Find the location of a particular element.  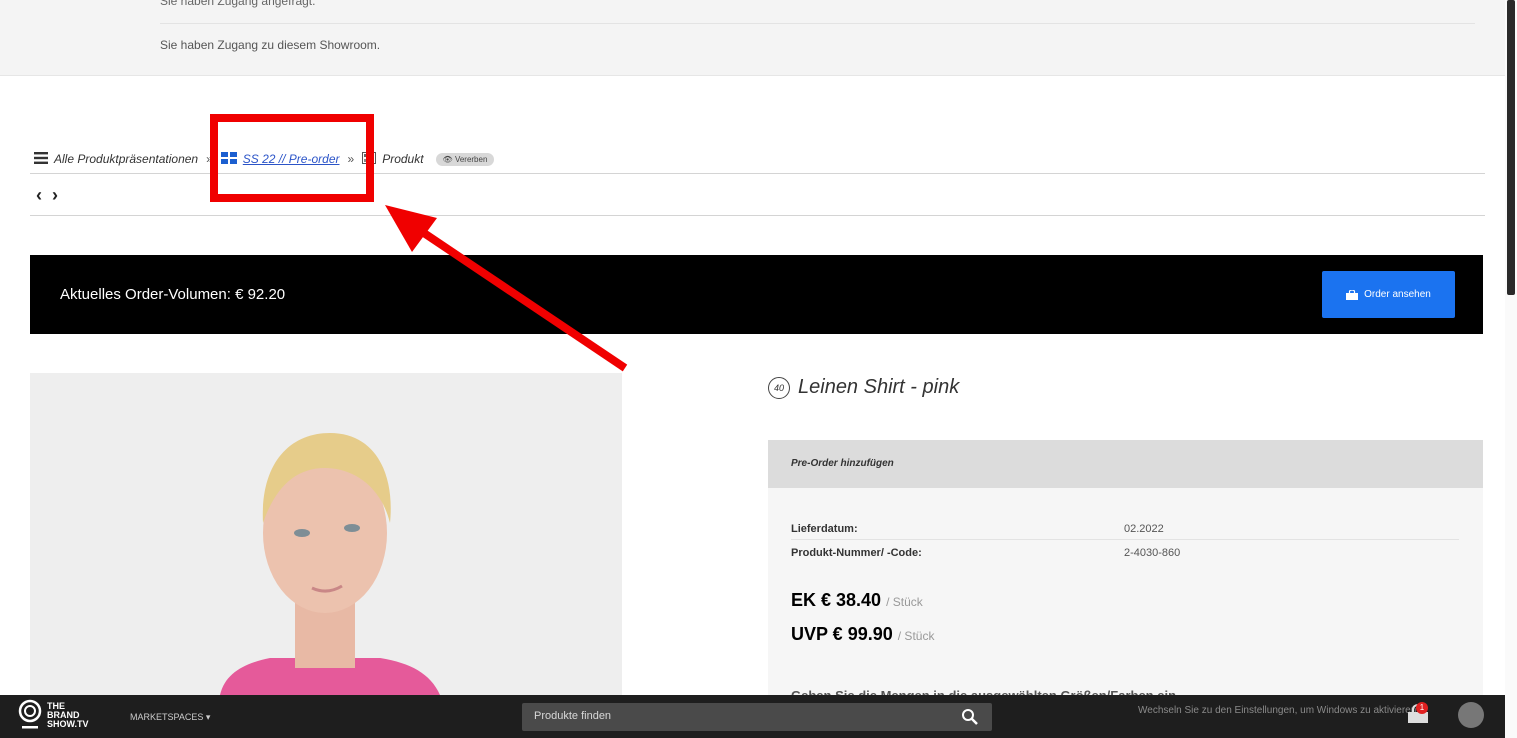

breadcrumb-product-label: Produkt is located at coordinates (403, 159).